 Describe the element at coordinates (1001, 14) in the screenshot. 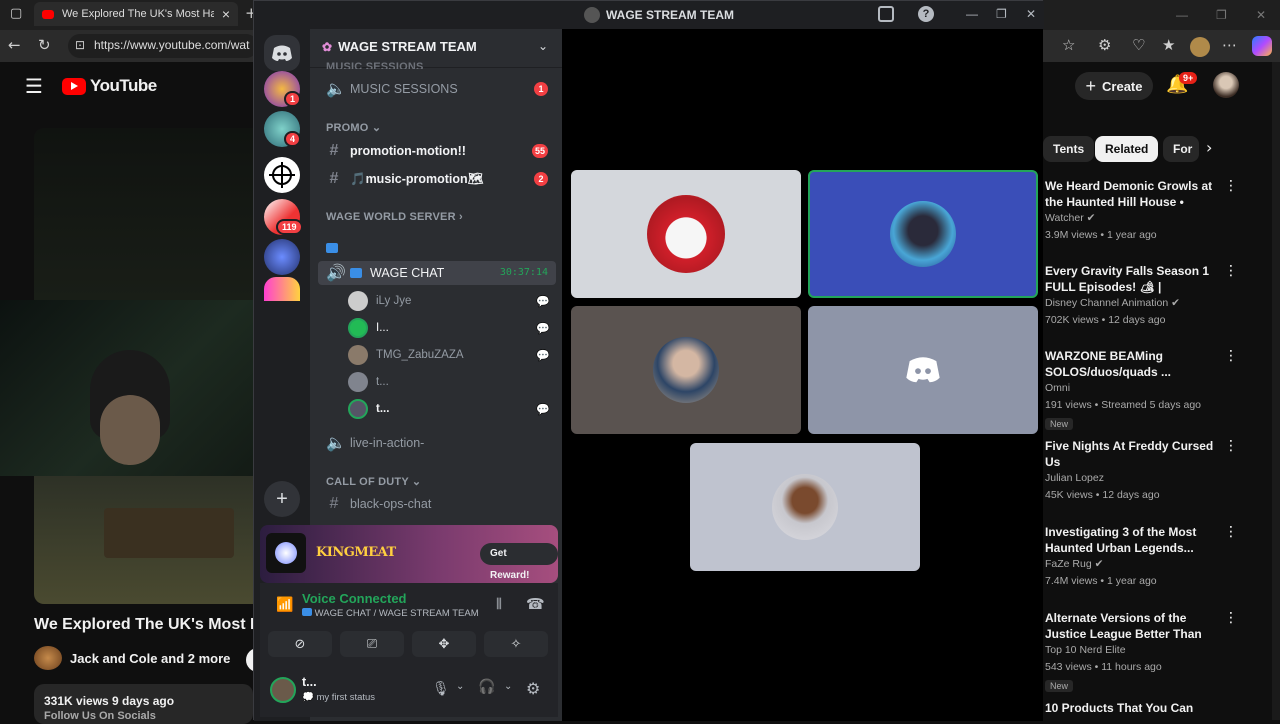

I see `discord-maximize-button: ❐` at that location.